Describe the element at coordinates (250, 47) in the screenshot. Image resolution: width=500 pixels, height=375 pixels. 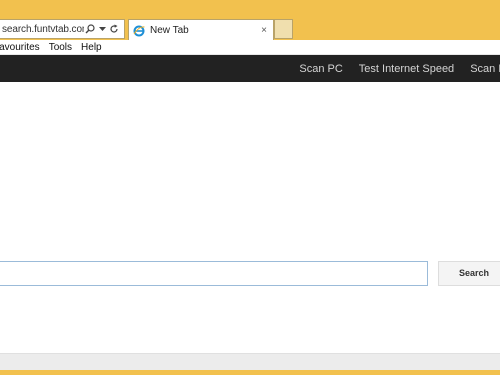
I see `menu-bar: Favourites Tools Help` at that location.